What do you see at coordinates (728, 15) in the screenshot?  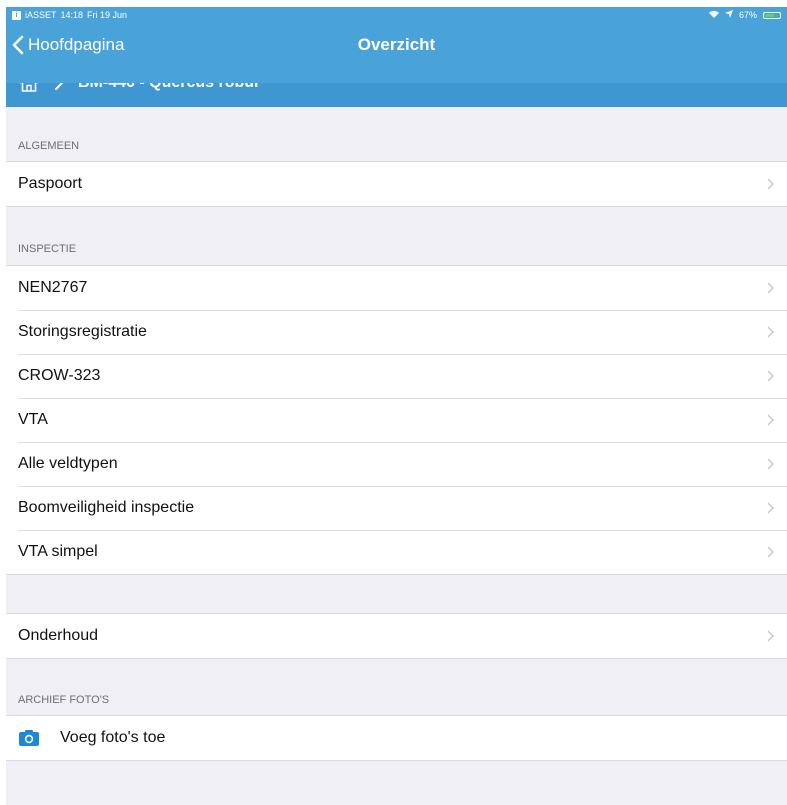 I see `location-icon` at bounding box center [728, 15].